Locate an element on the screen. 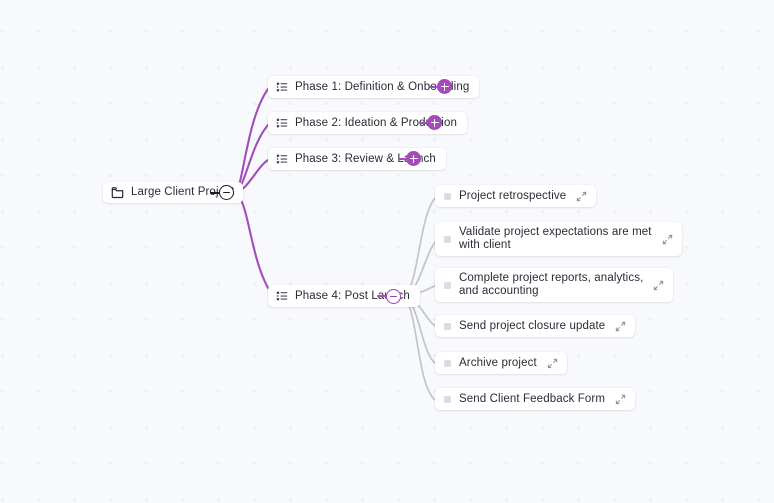 The width and height of the screenshot is (774, 503). node-task-5: Archive project is located at coordinates (501, 363).